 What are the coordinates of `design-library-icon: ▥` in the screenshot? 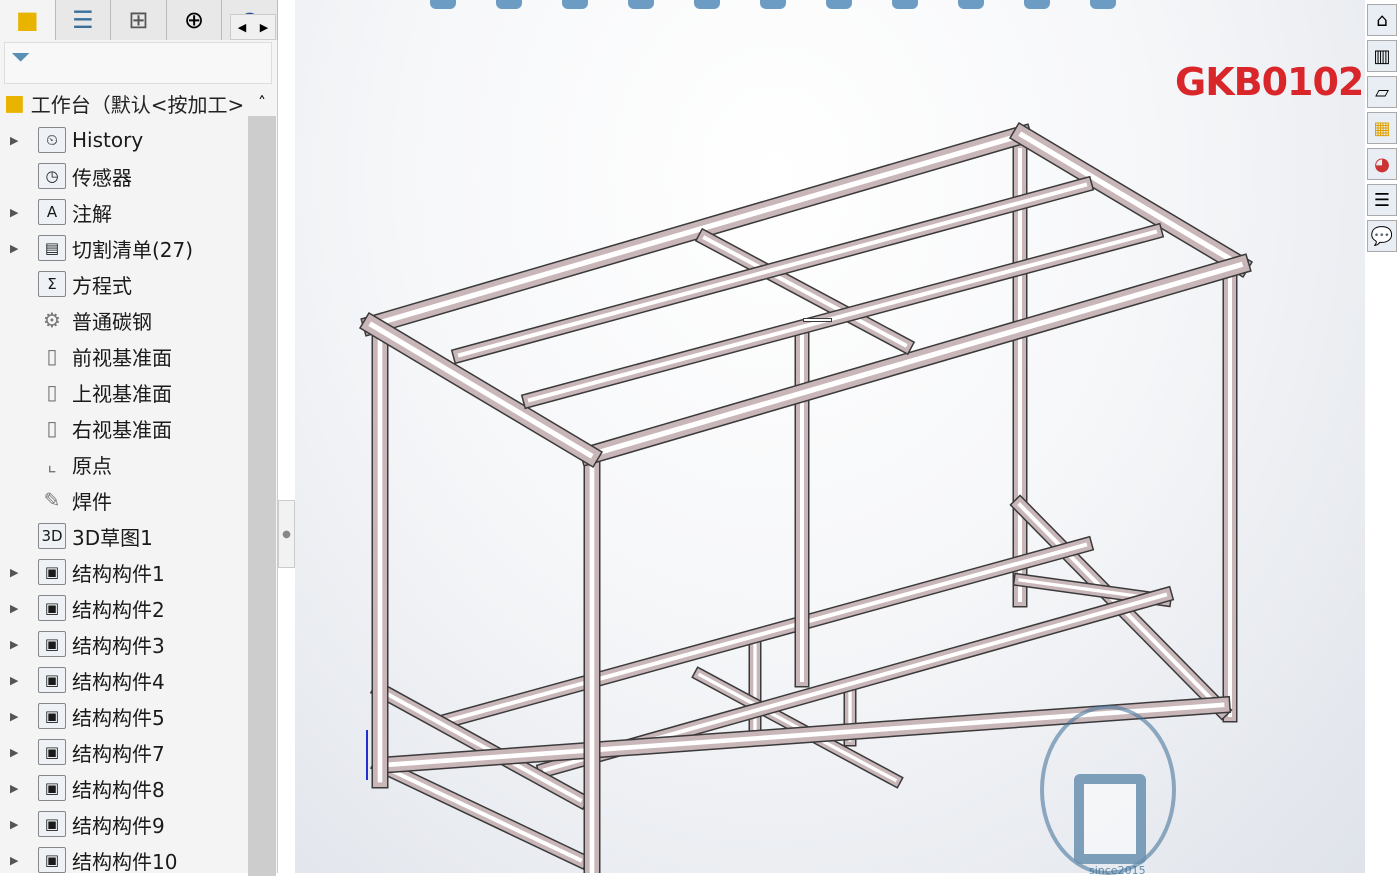 It's located at (1382, 56).